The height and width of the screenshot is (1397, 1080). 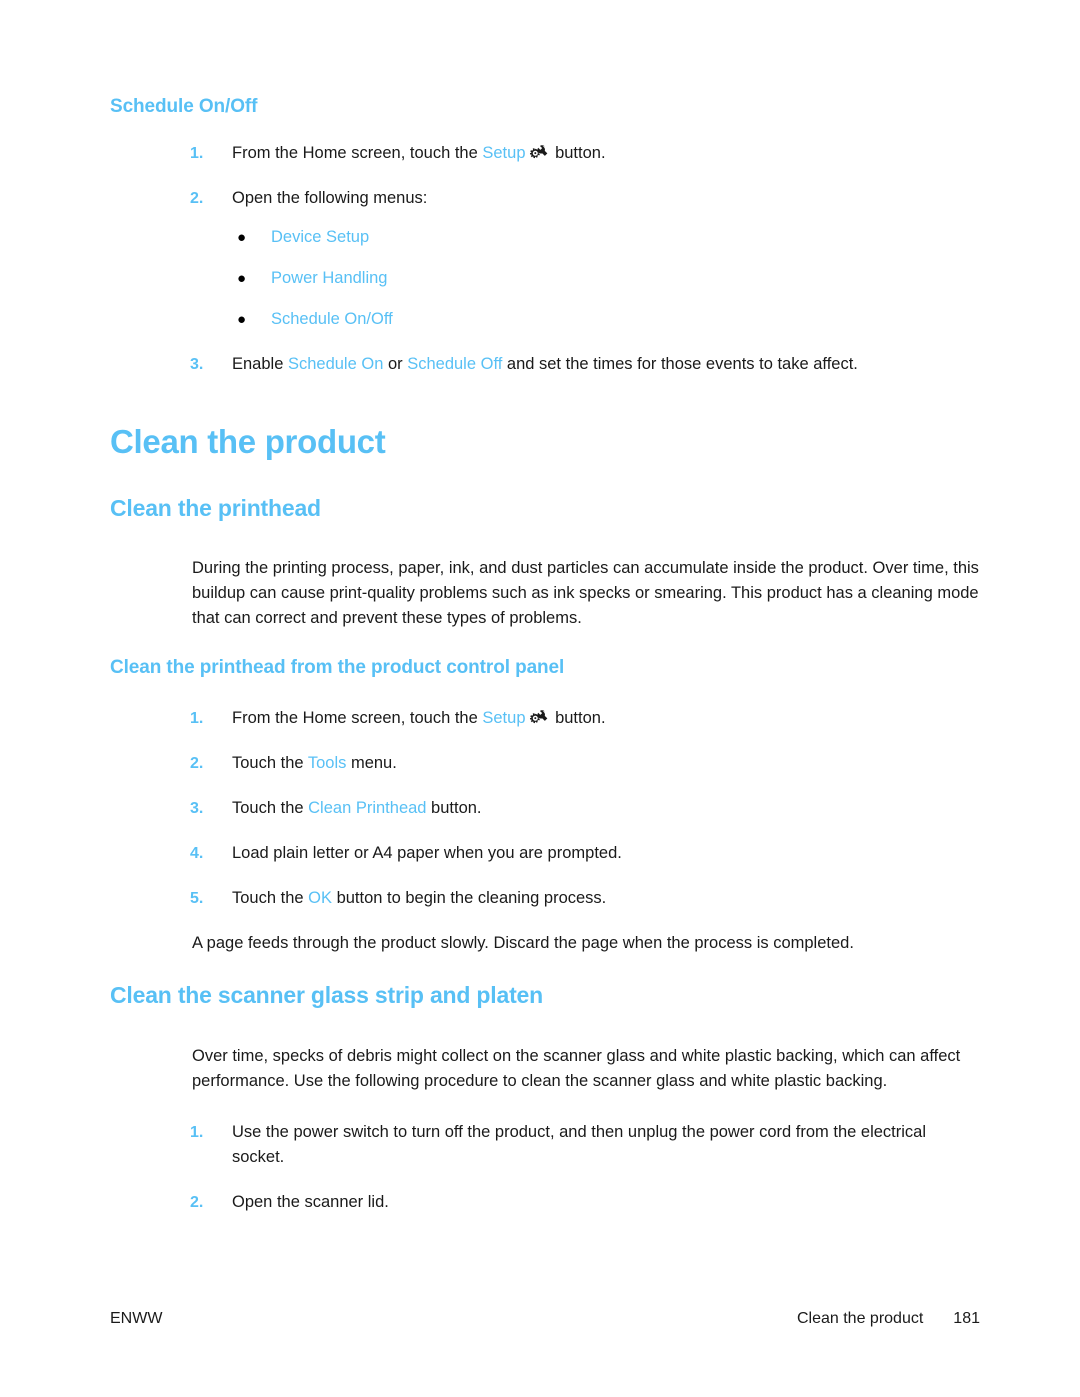 What do you see at coordinates (197, 854) in the screenshot?
I see `step-number: 4.` at bounding box center [197, 854].